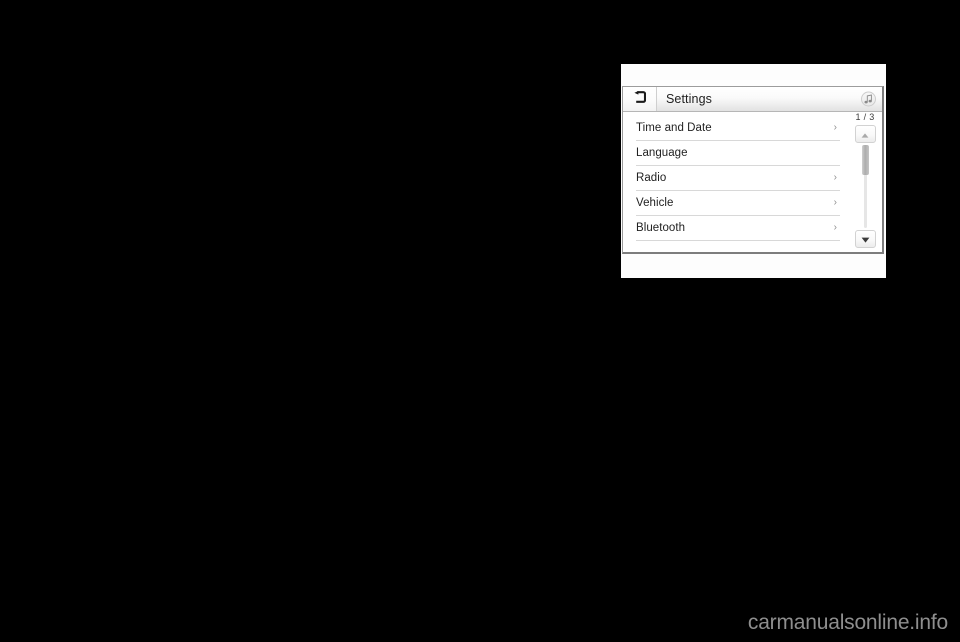  What do you see at coordinates (752, 99) in the screenshot?
I see `screen-header: Settings` at bounding box center [752, 99].